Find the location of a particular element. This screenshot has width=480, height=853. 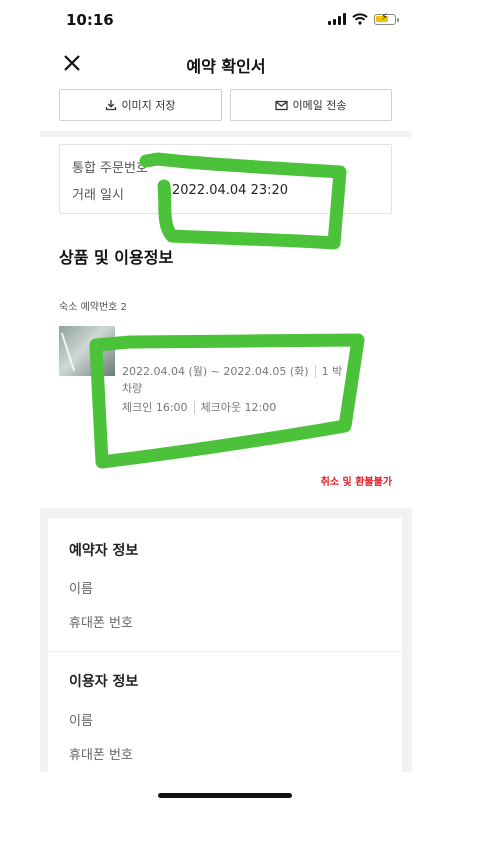

battery-icon: ⚡ is located at coordinates (386, 18).